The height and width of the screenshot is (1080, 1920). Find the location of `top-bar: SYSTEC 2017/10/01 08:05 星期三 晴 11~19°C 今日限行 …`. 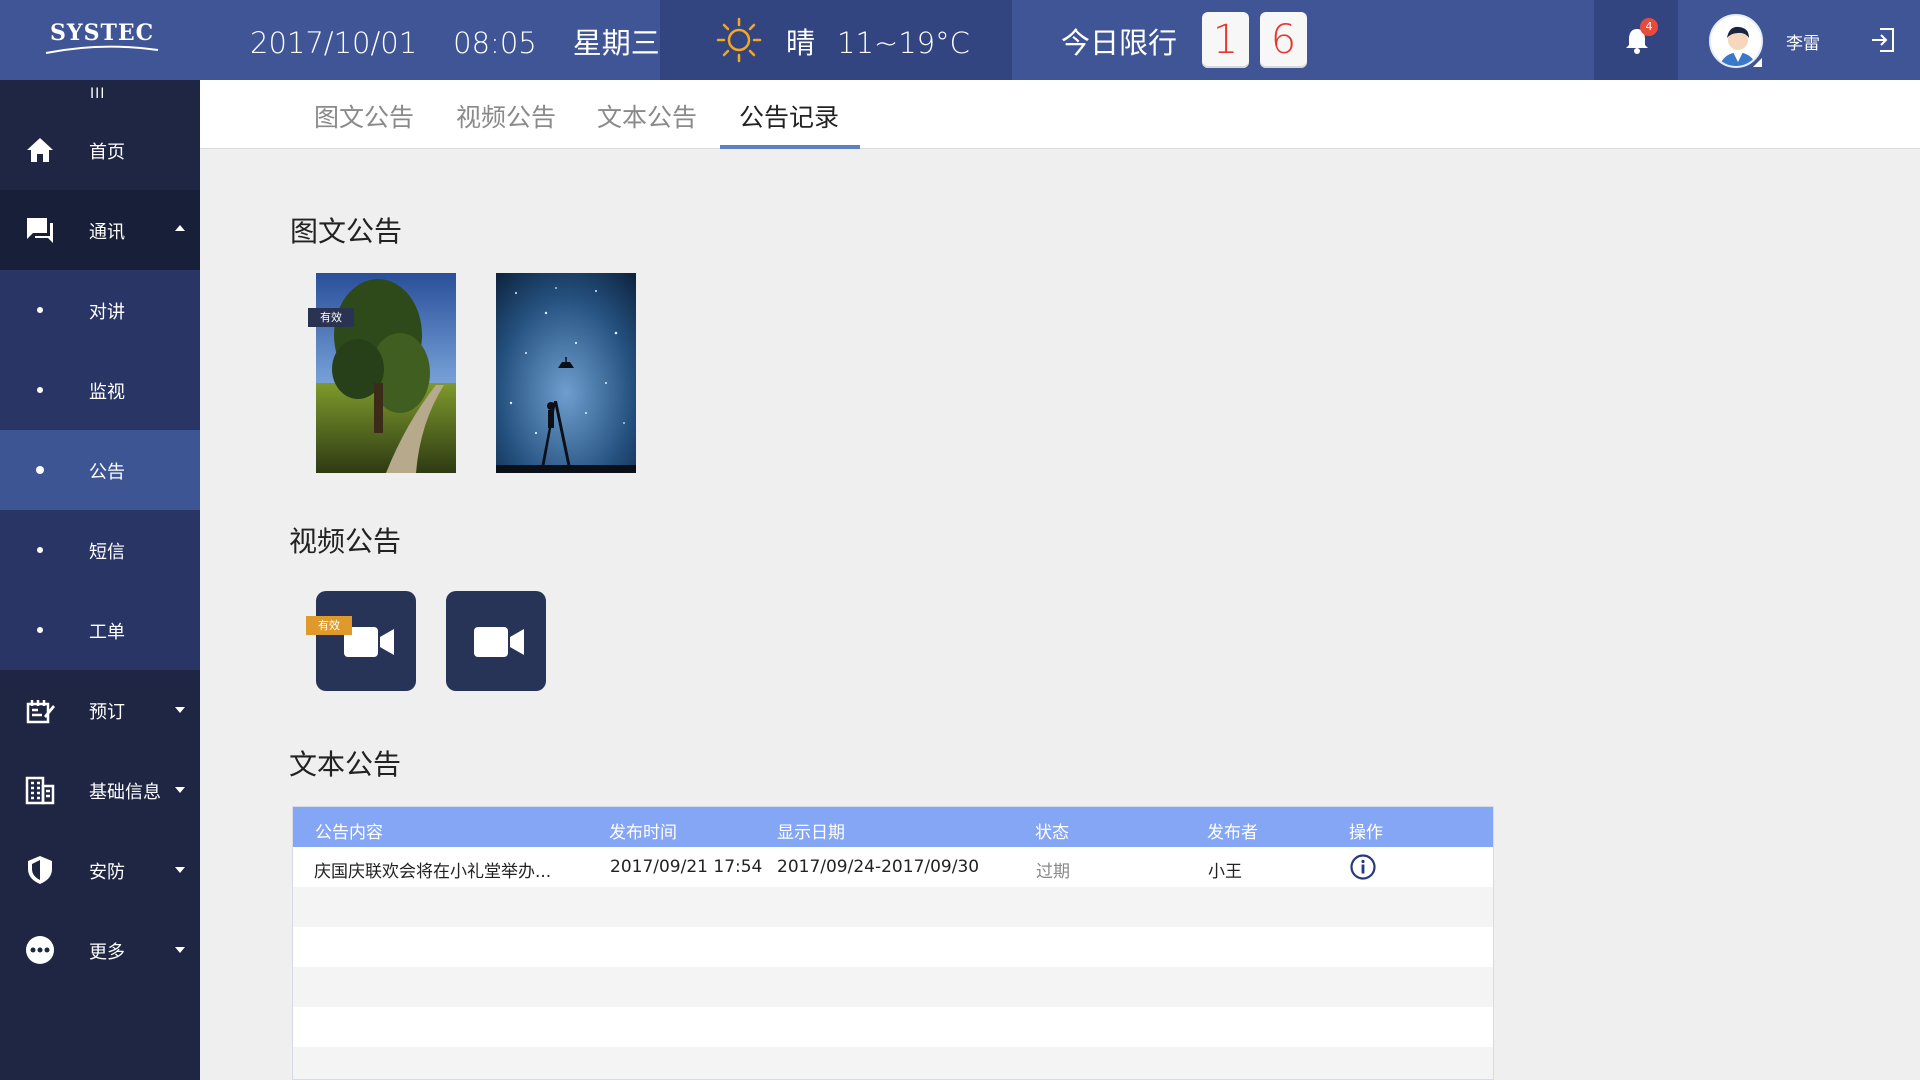

top-bar: SYSTEC 2017/10/01 08:05 星期三 晴 11~19°C 今日限行 … is located at coordinates (960, 40).